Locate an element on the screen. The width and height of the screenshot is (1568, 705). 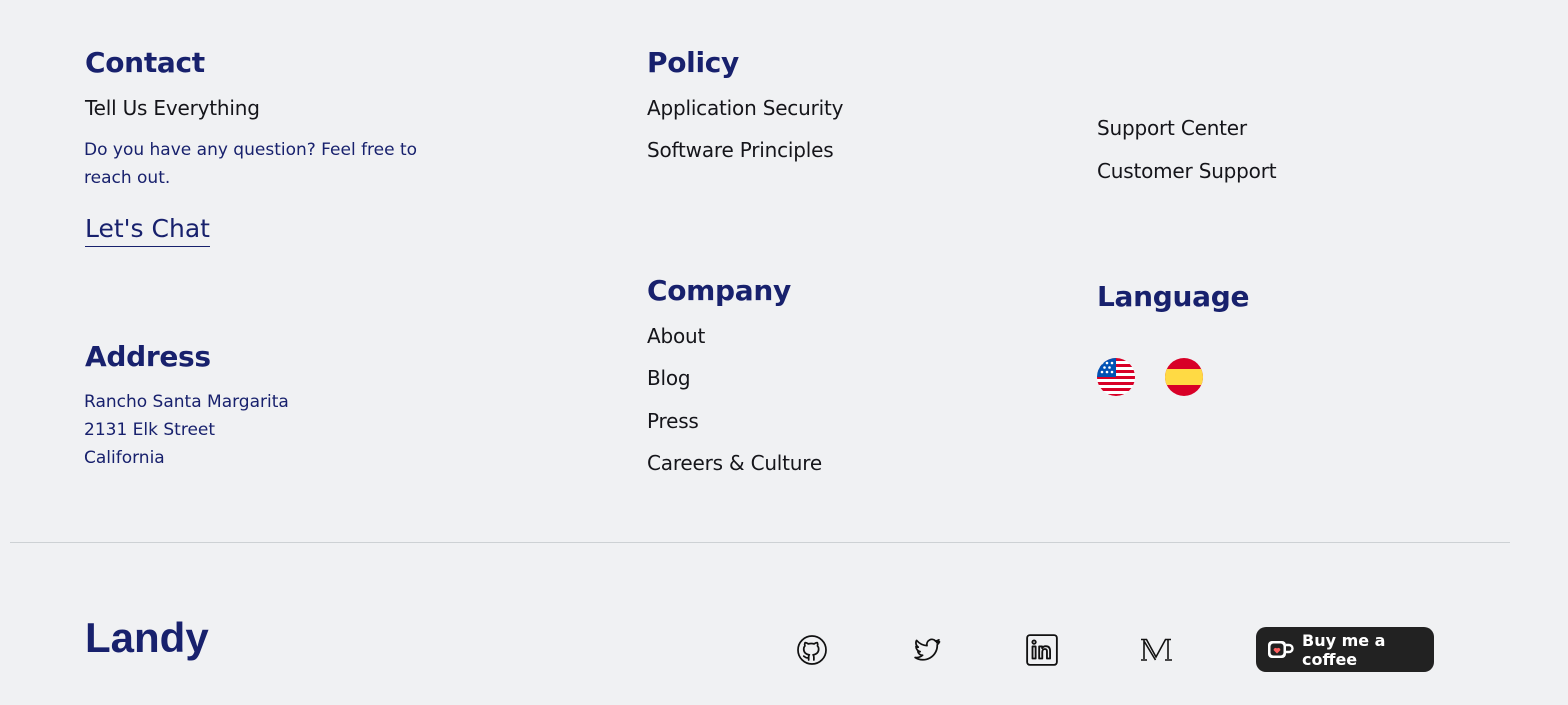
github-icon is located at coordinates (812, 650).